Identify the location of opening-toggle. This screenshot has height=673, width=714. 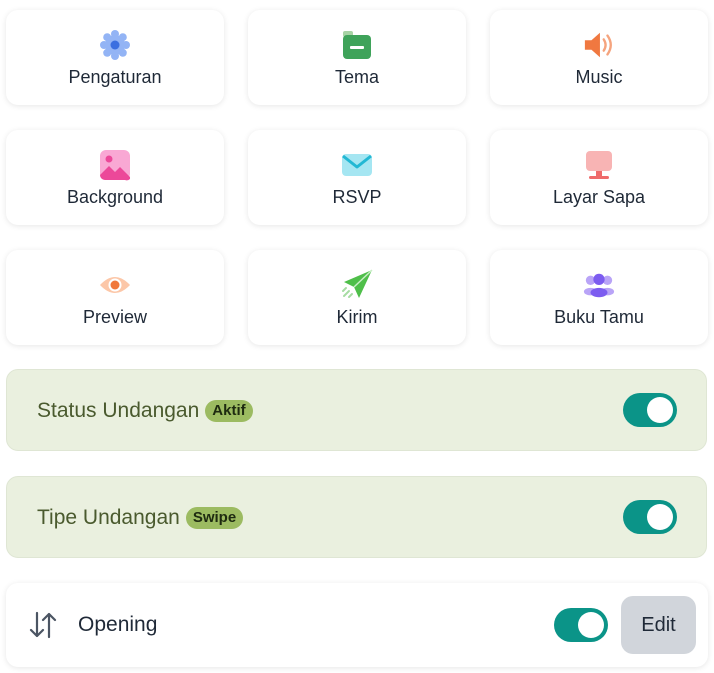
(581, 625).